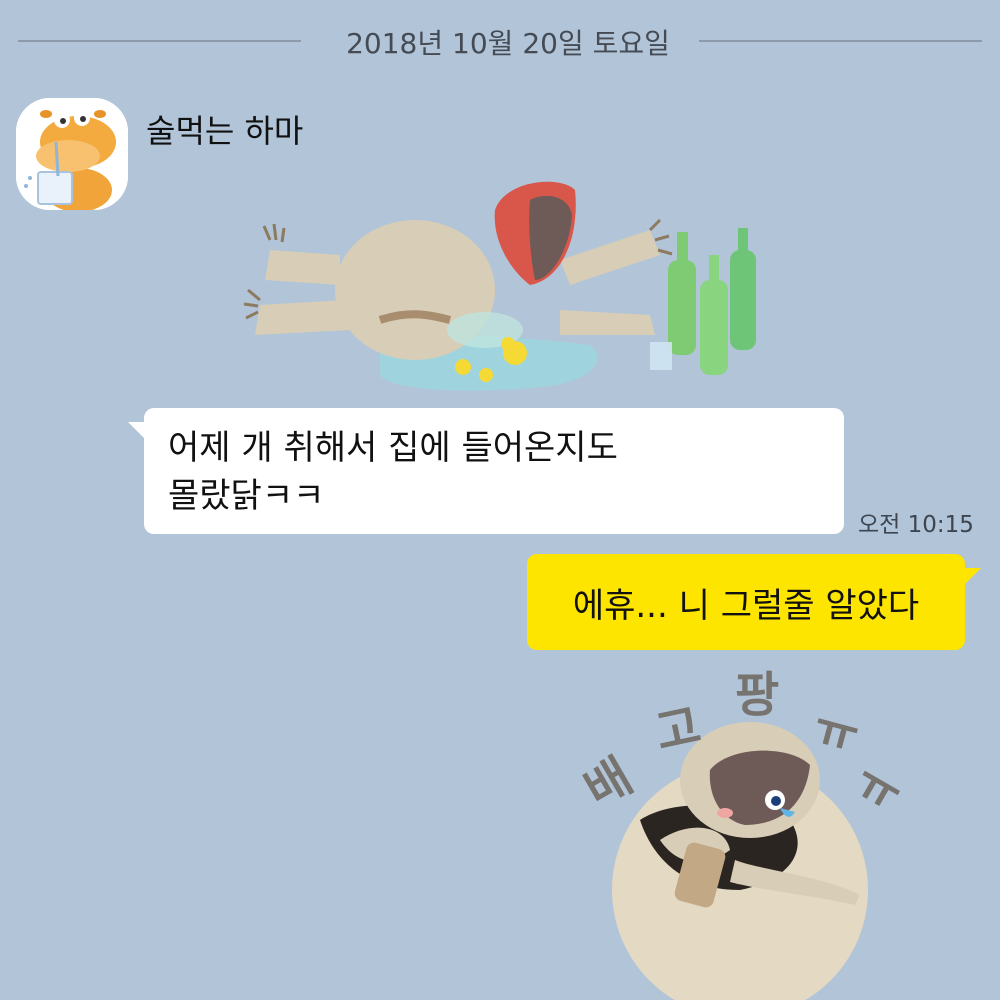 The height and width of the screenshot is (1000, 1000). What do you see at coordinates (72, 154) in the screenshot?
I see `hippo-avatar-icon` at bounding box center [72, 154].